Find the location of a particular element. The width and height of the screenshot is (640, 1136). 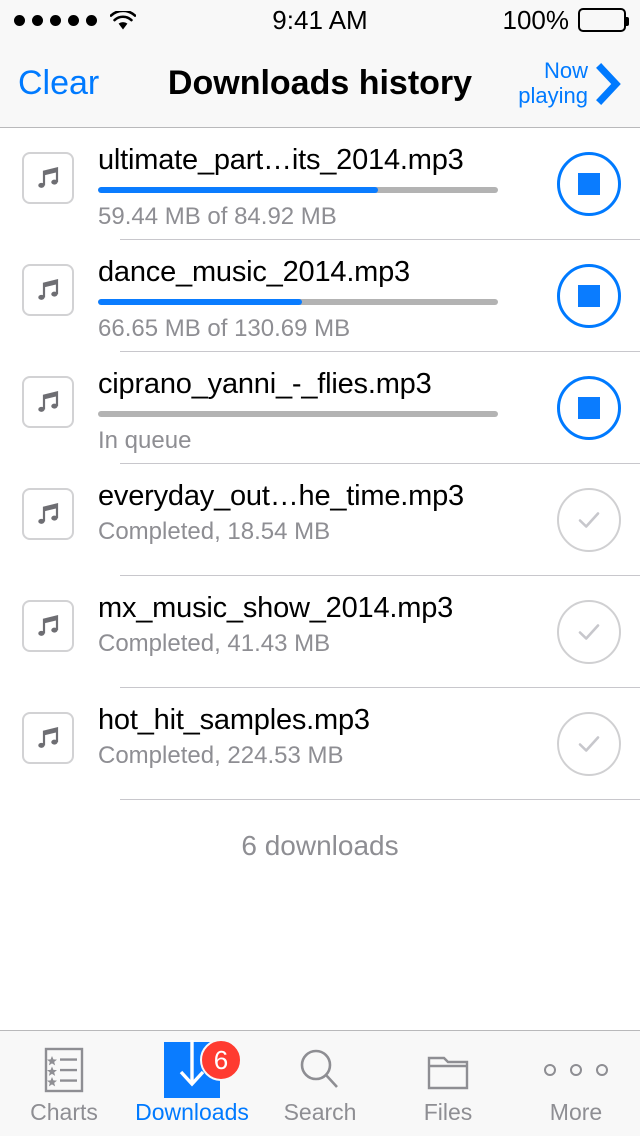

now-playing-button: Now playing is located at coordinates (570, 82).